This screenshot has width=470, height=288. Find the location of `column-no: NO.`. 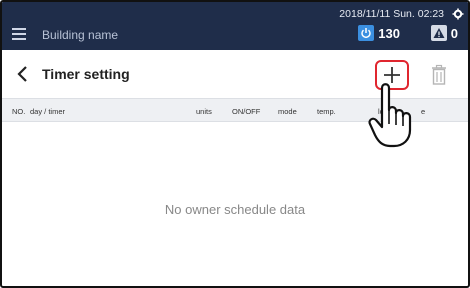

column-no: NO. is located at coordinates (19, 111).